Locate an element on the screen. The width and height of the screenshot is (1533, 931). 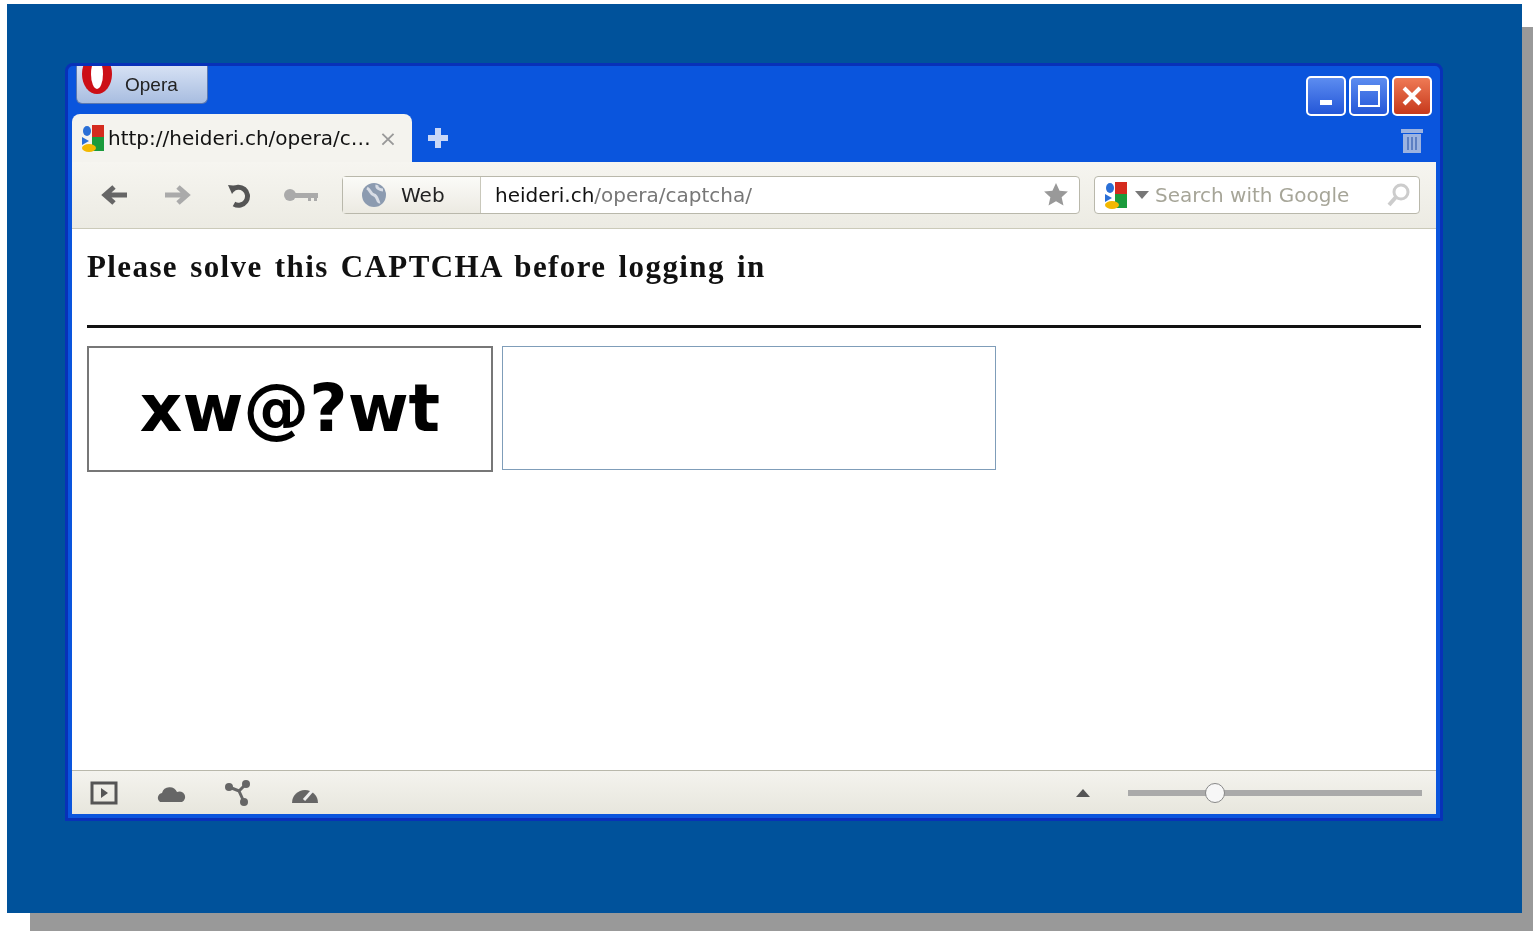
url-domain: heideri.ch is located at coordinates (545, 195).